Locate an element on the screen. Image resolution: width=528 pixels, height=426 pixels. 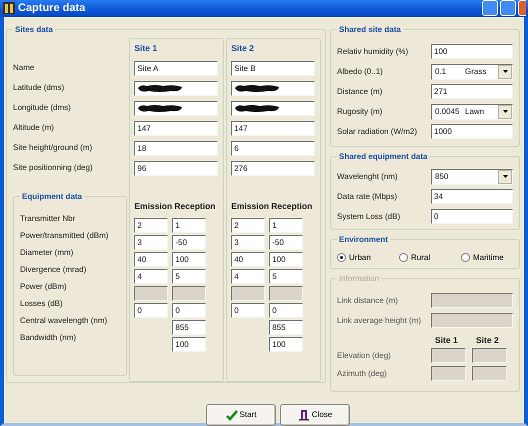
dropdown: 850 is located at coordinates (472, 176).